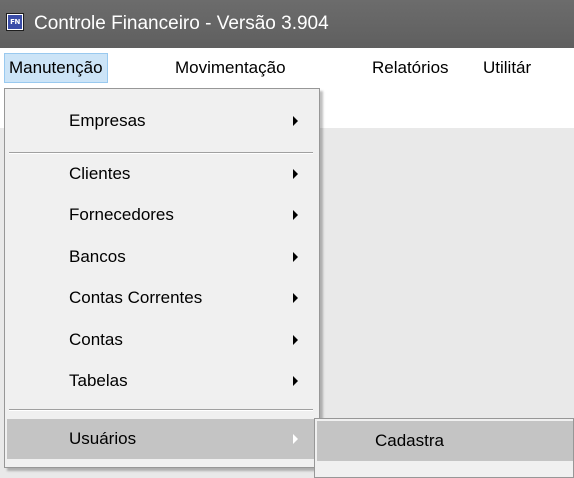 The height and width of the screenshot is (478, 574). I want to click on menu-item-empresas: Empresas, so click(162, 121).